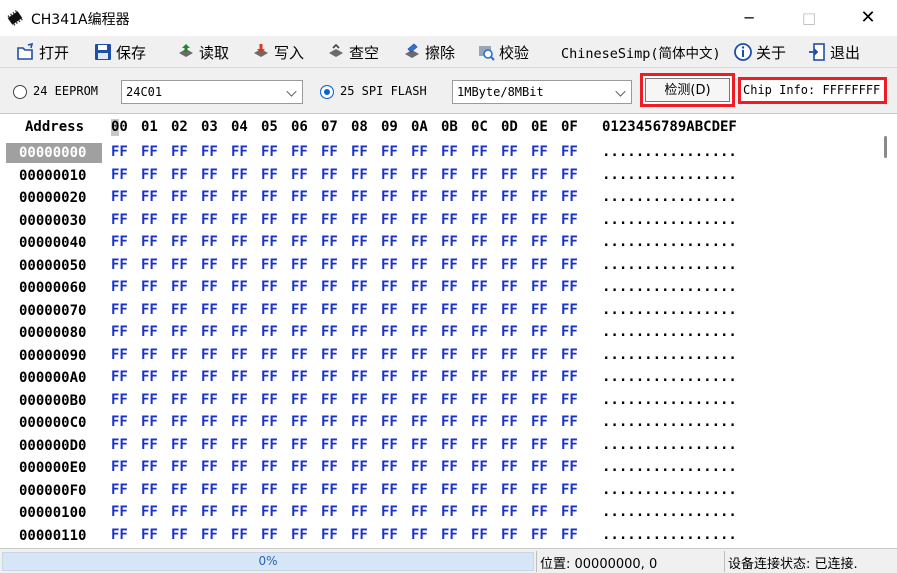  I want to click on maximize-button: □, so click(809, 18).